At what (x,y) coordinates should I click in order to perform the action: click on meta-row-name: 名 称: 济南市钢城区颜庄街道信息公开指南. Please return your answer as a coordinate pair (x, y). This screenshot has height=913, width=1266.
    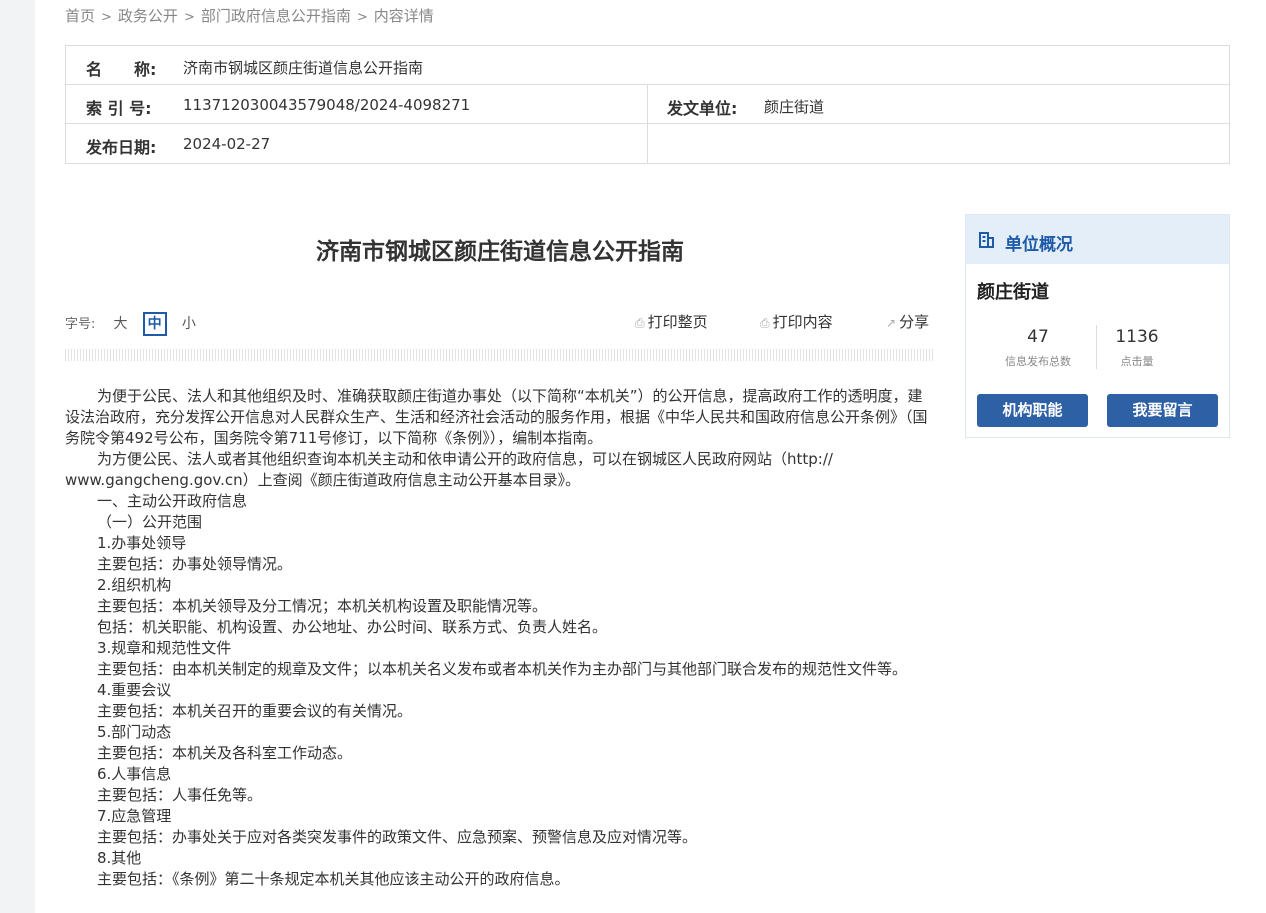
    Looking at the image, I should click on (647, 65).